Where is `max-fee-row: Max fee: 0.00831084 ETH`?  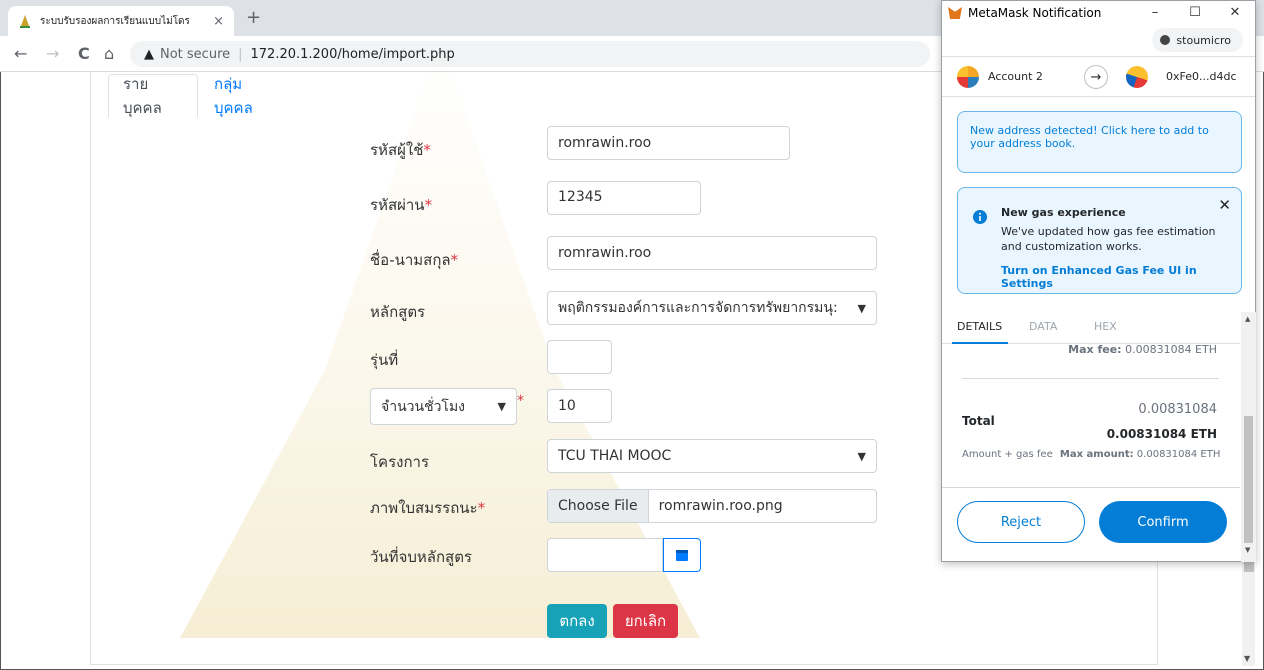 max-fee-row: Max fee: 0.00831084 ETH is located at coordinates (1142, 349).